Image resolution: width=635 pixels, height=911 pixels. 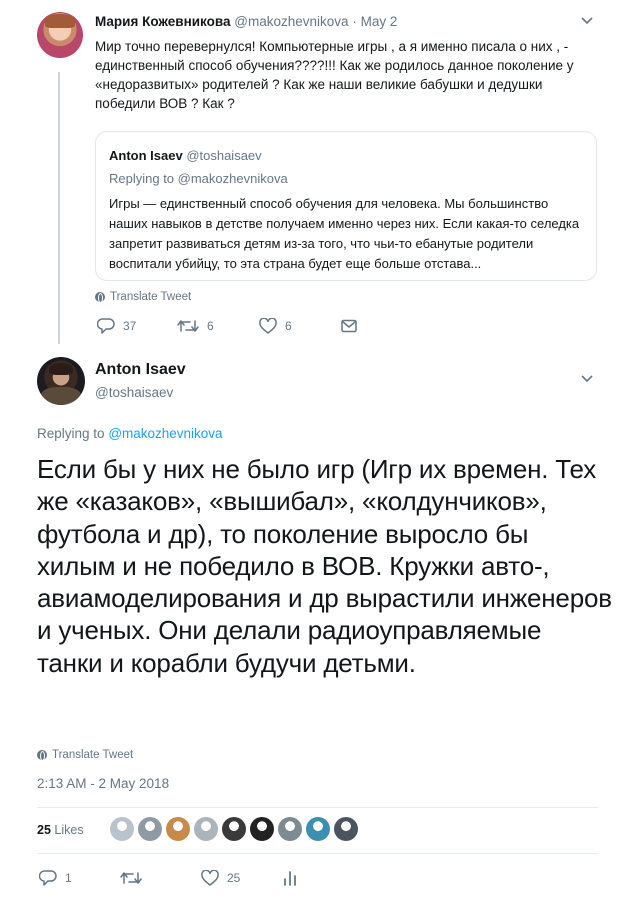 What do you see at coordinates (134, 392) in the screenshot?
I see `author-handle: @toshaisaev` at bounding box center [134, 392].